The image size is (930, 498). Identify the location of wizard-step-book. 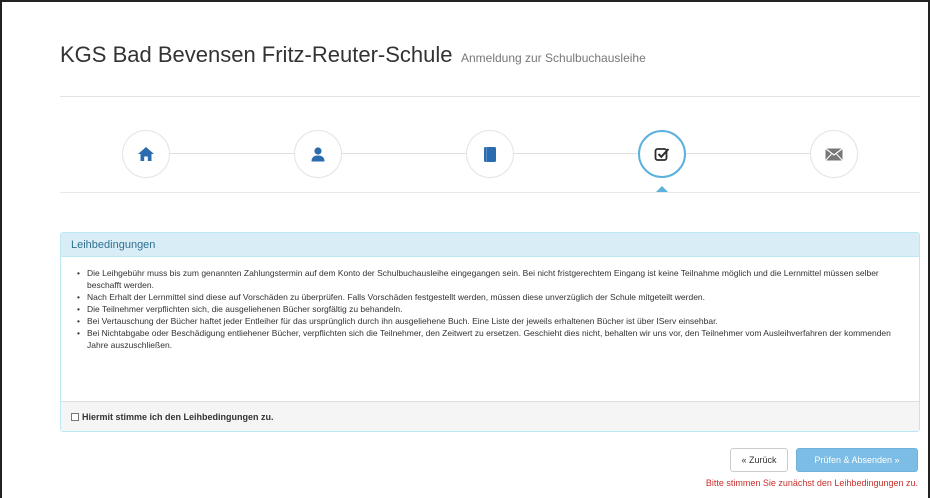
(490, 154).